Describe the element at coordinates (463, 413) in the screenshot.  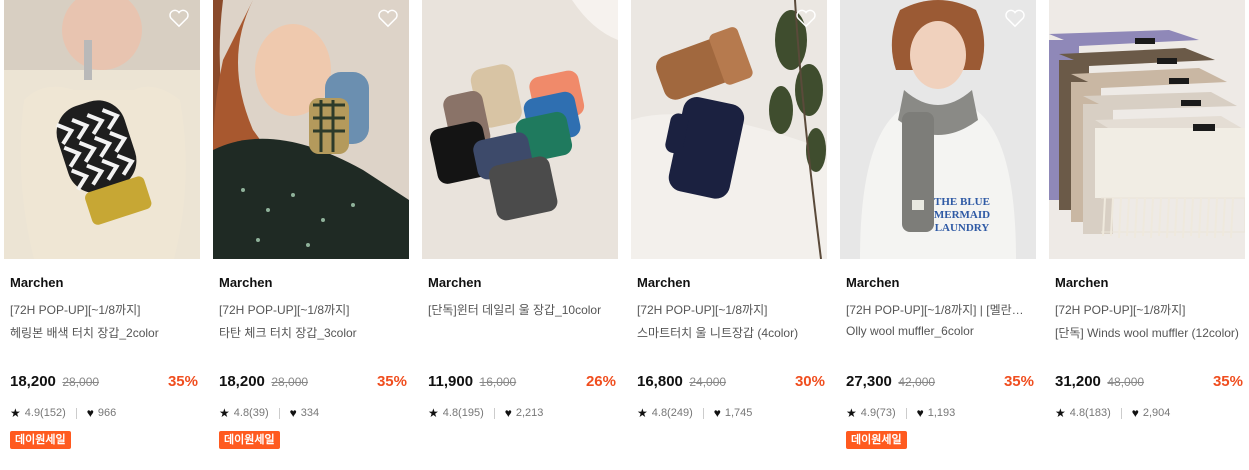
I see `rating: 4.8(195)` at that location.